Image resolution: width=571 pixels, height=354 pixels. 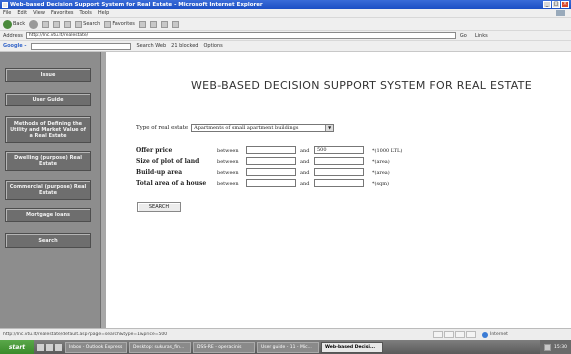 I want to click on plot-size-to-input, so click(x=339, y=161).